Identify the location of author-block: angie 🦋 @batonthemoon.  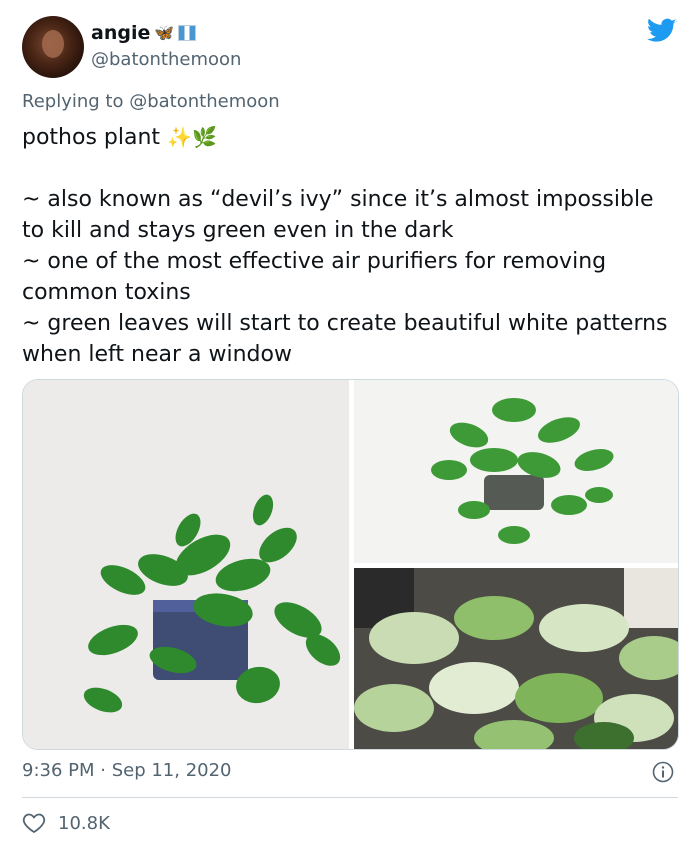
(166, 46).